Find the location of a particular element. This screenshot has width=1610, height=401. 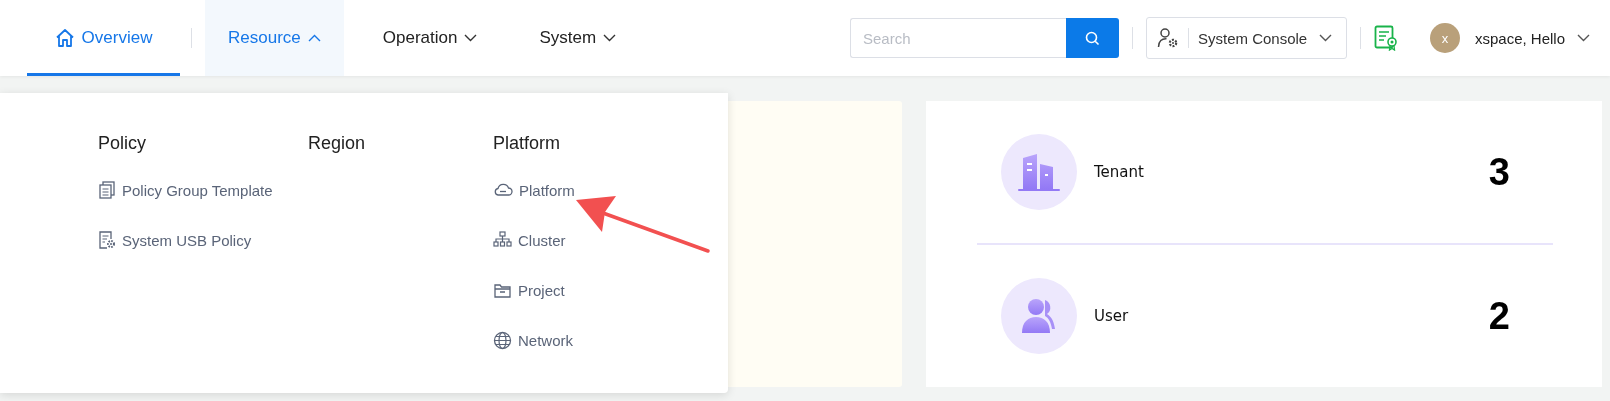

menu-item: Cluster is located at coordinates (529, 240).